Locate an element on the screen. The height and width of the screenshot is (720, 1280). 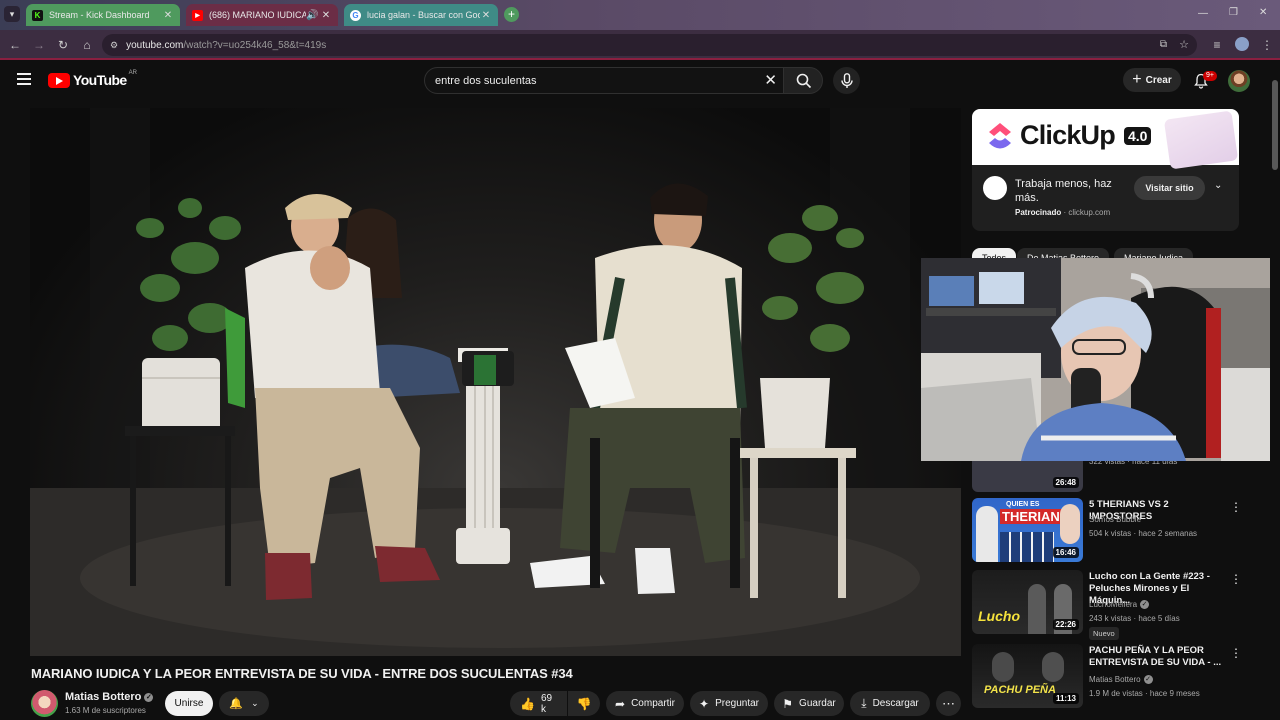
clickup-logo-icon is located at coordinates (1000, 136).